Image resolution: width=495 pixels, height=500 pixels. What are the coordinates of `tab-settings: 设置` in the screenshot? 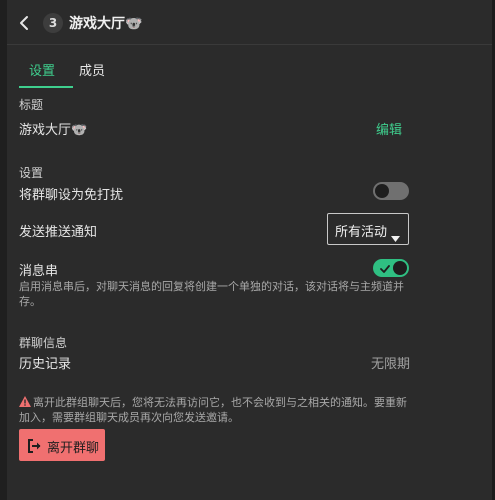 It's located at (42, 69).